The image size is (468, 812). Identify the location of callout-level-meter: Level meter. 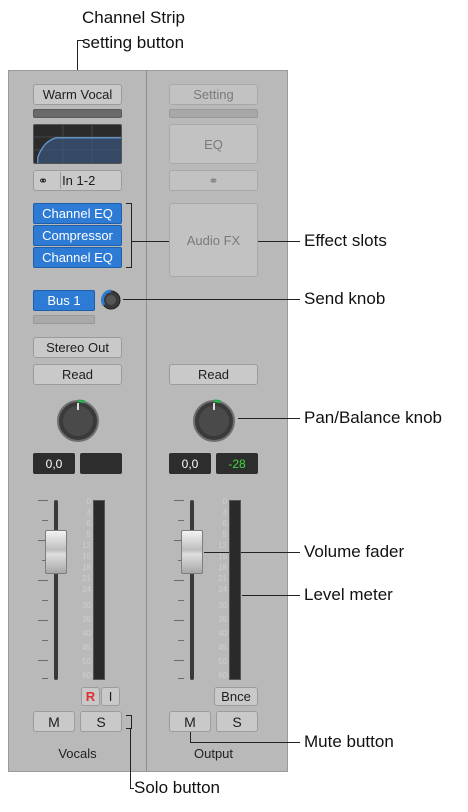
(348, 594).